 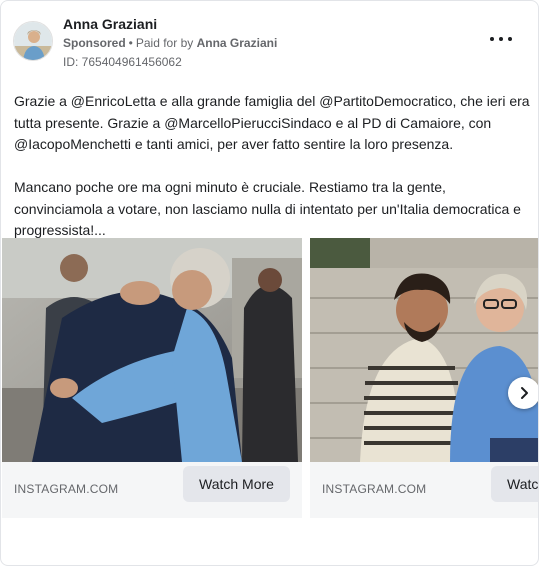 What do you see at coordinates (164, 43) in the screenshot?
I see `paid-for-prefix: Paid for by` at bounding box center [164, 43].